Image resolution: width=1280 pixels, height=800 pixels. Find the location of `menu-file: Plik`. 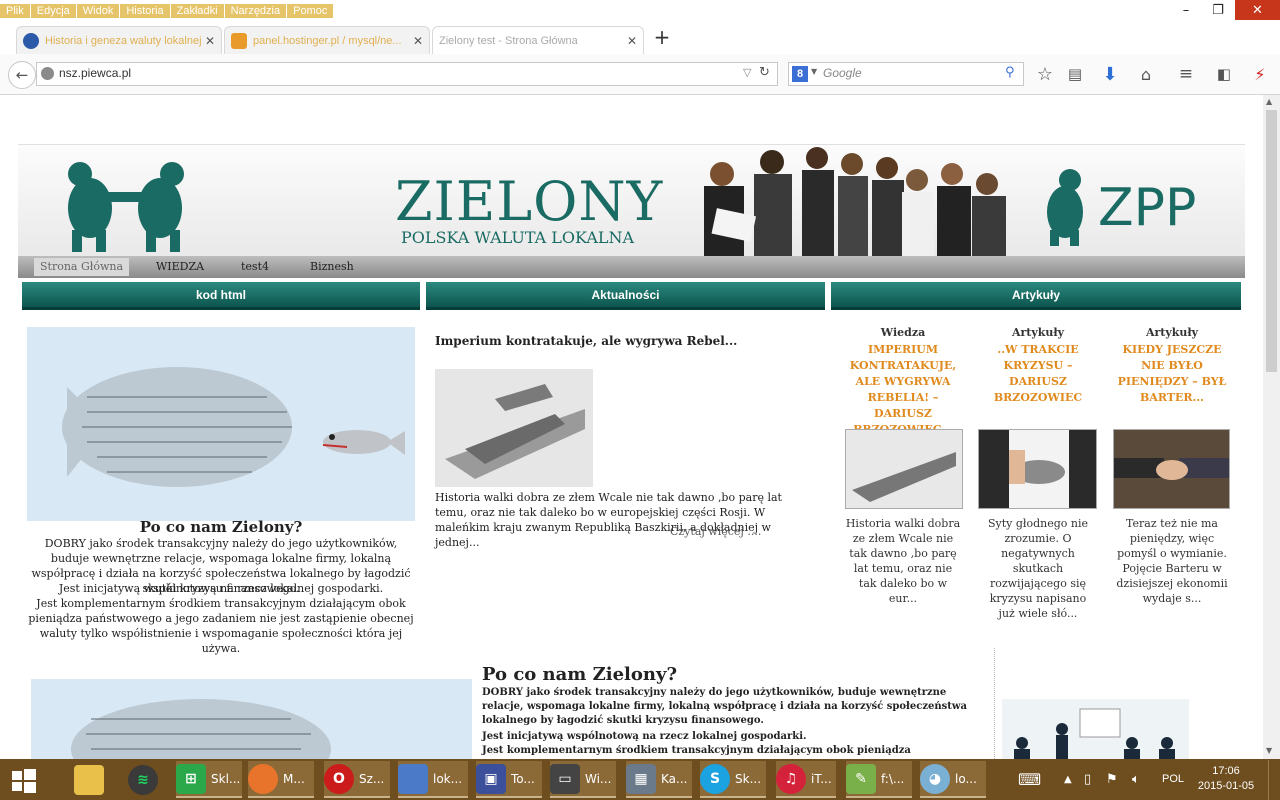

menu-file: Plik is located at coordinates (15, 11).